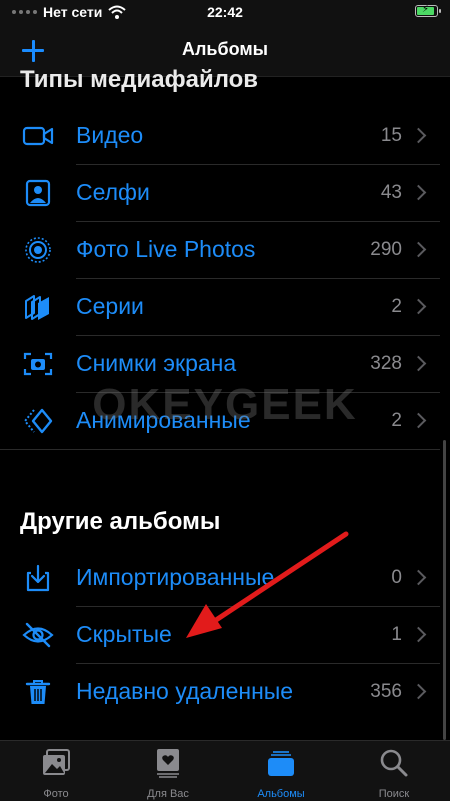 This screenshot has width=450, height=801. I want to click on tab-photos: Фото, so click(56, 771).